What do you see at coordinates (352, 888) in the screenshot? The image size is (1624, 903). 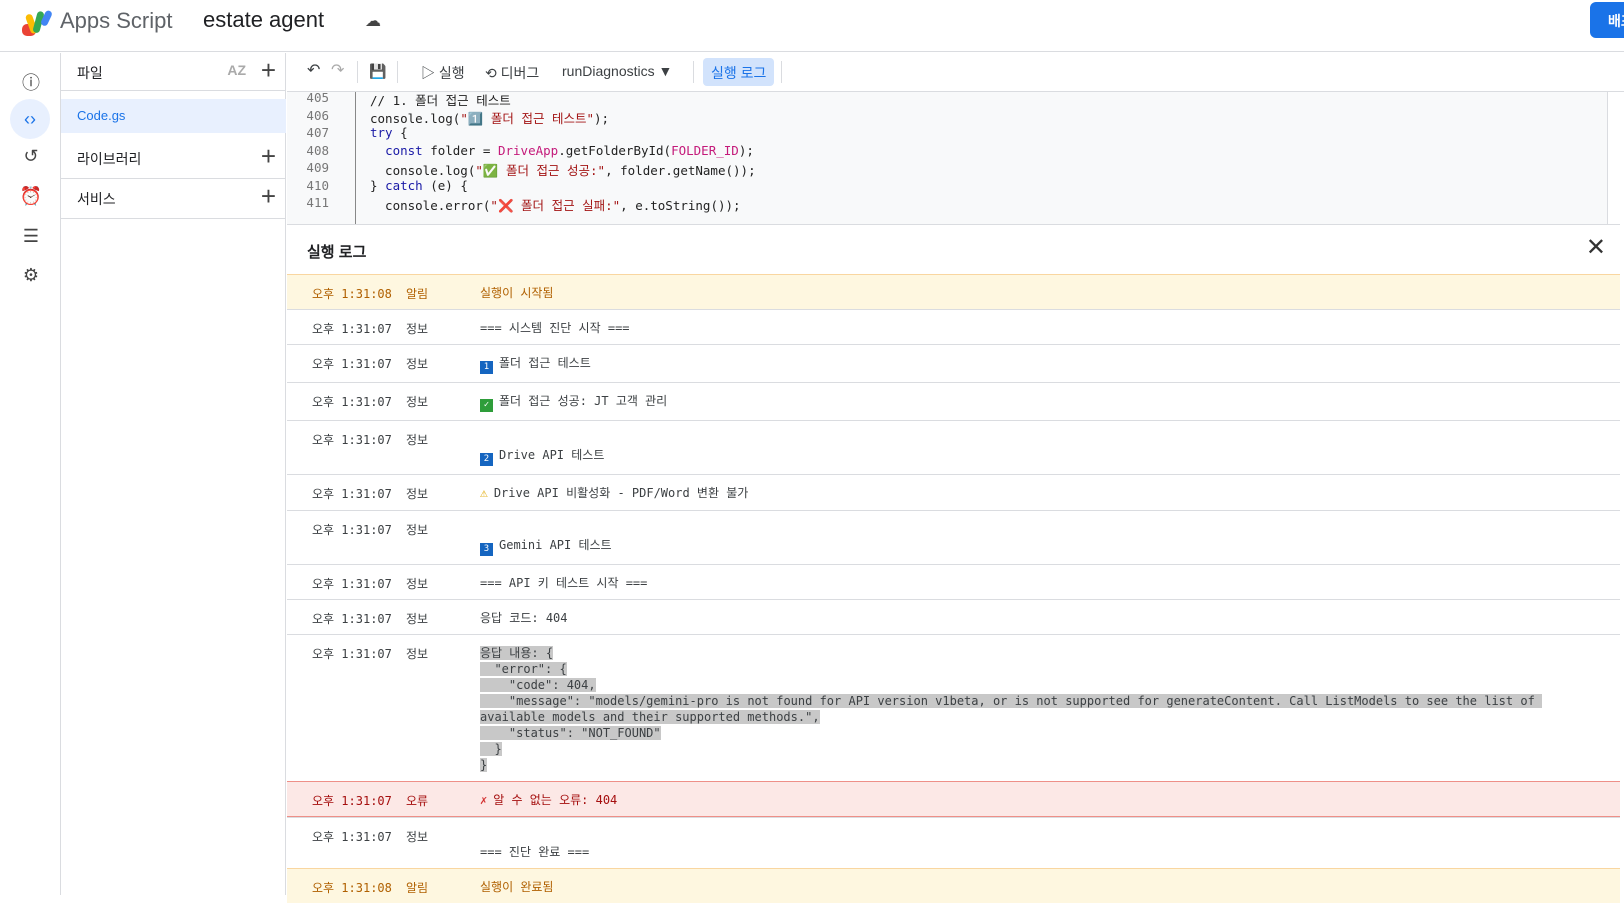 I see `log-time: 오후 1:31:08` at bounding box center [352, 888].